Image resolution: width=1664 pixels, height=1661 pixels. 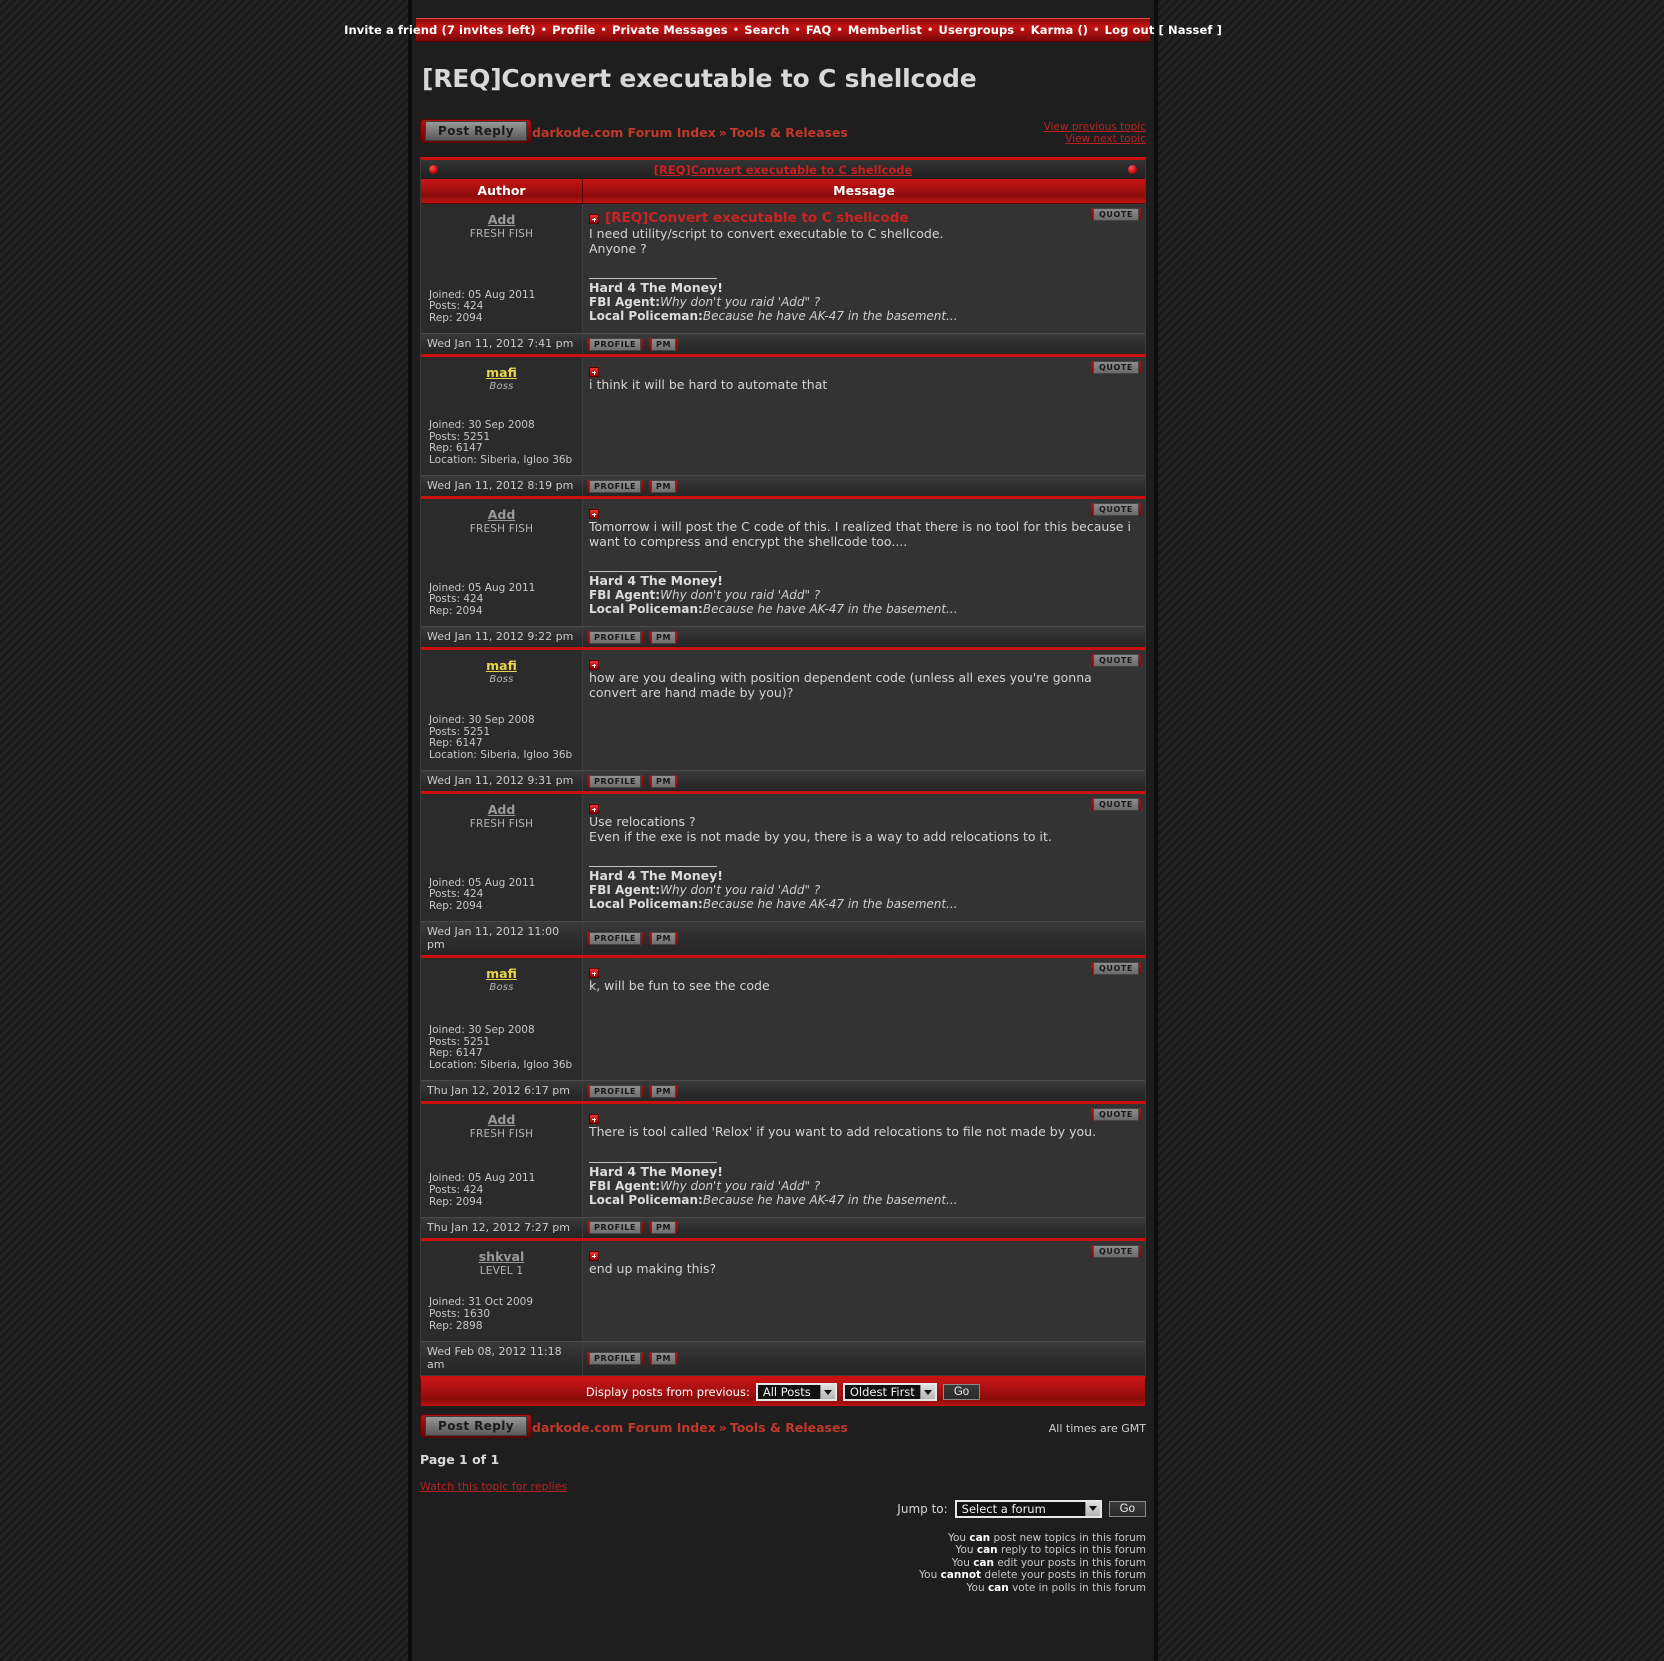 I want to click on signature-divider, so click(x=653, y=278).